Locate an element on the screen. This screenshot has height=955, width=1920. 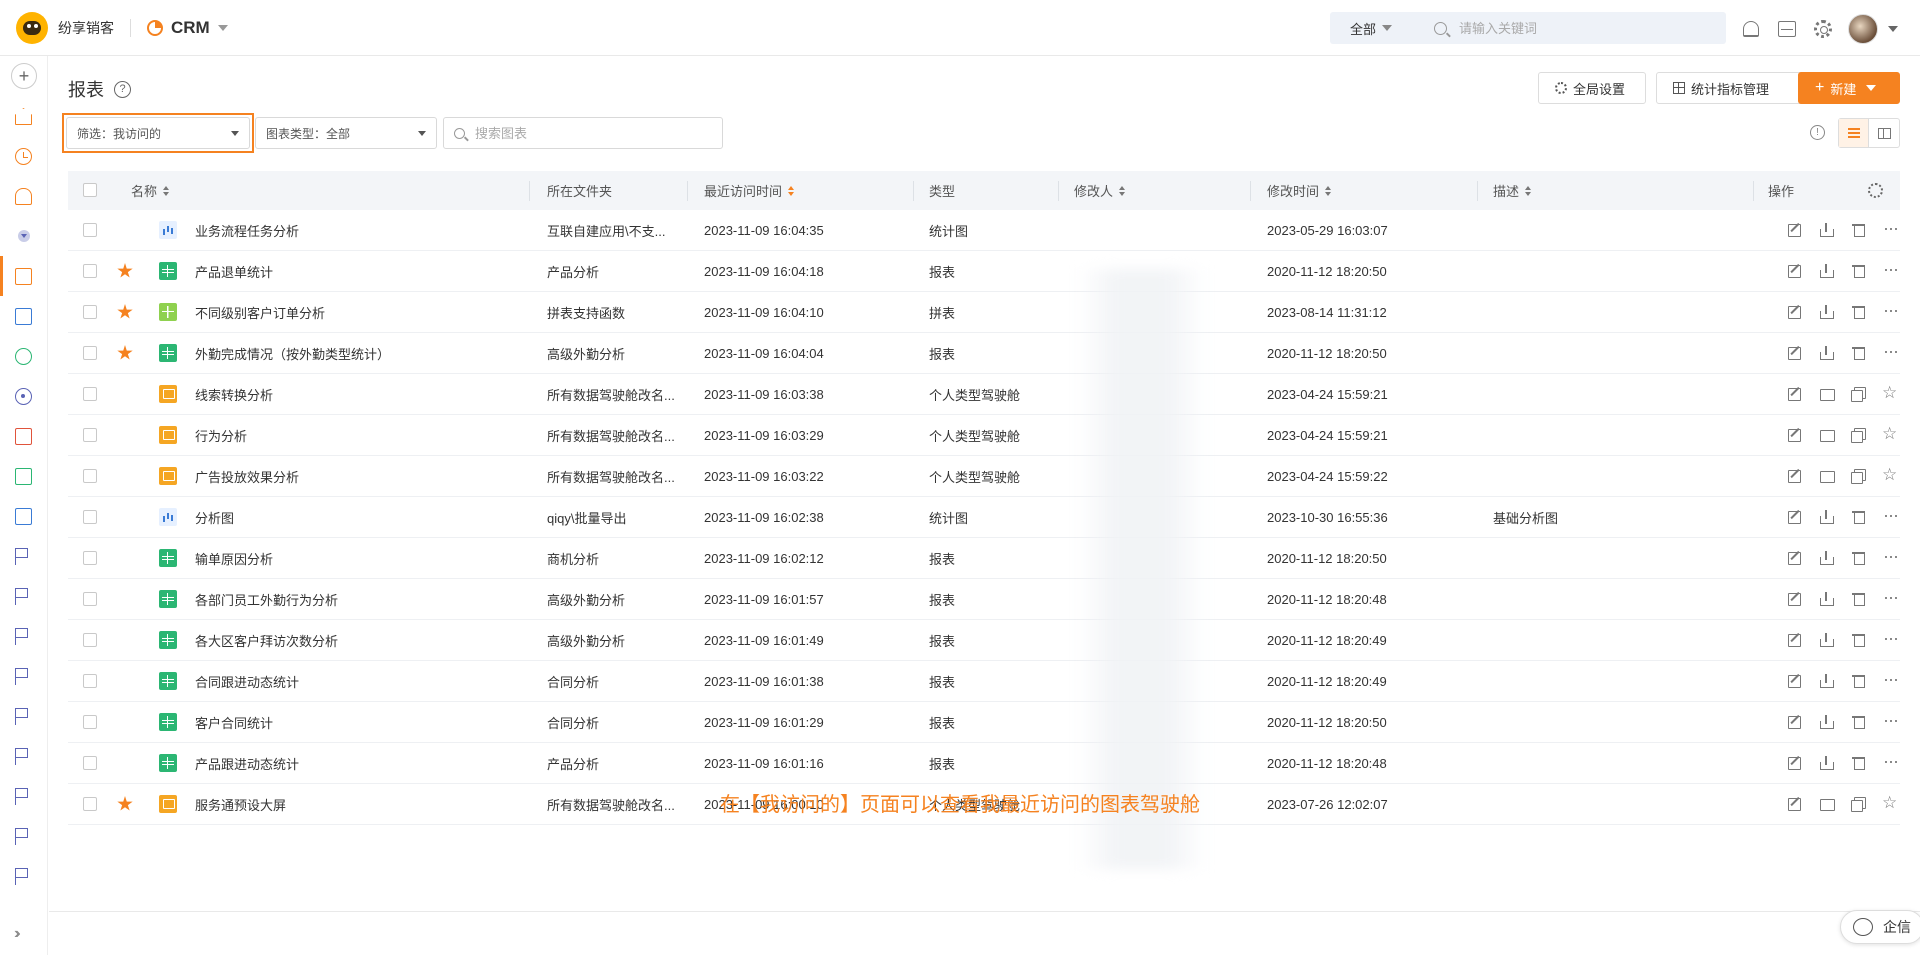
report-name-link: 合同跟进动态统计 is located at coordinates (360, 681).